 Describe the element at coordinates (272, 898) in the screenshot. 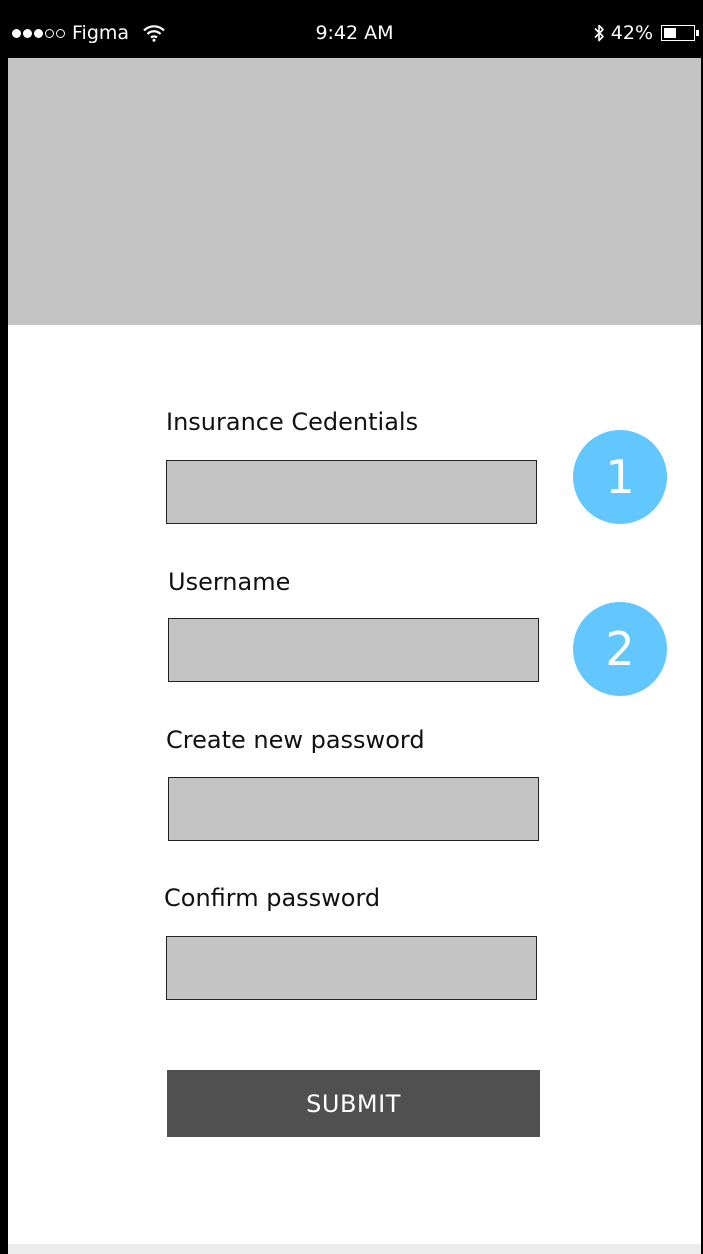

I see `confirm-password-label: Confirm password` at that location.